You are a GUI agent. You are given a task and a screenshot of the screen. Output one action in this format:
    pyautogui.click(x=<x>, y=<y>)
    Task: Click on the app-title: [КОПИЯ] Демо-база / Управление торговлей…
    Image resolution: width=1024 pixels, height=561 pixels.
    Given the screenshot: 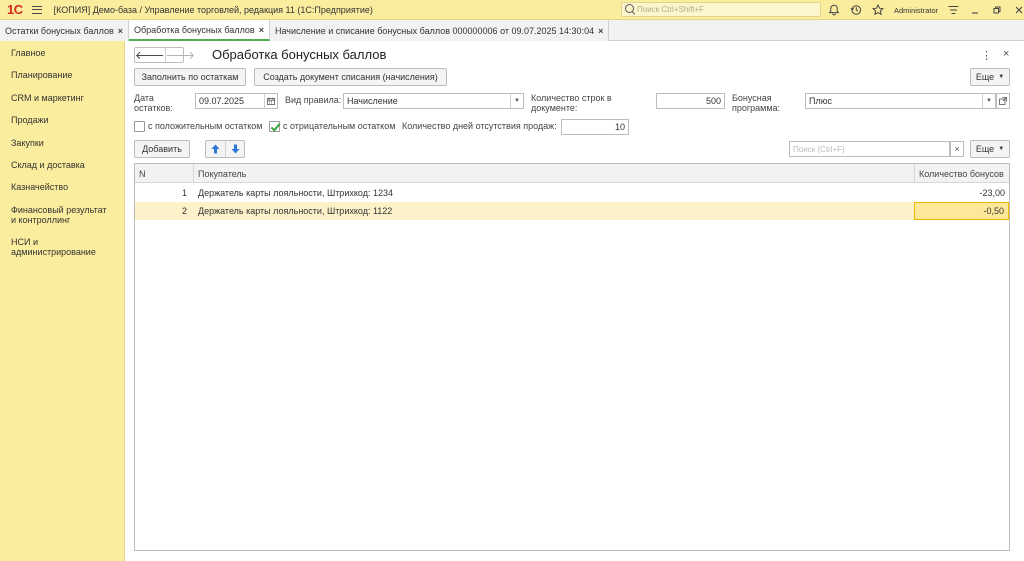 What is the action you would take?
    pyautogui.click(x=213, y=9)
    